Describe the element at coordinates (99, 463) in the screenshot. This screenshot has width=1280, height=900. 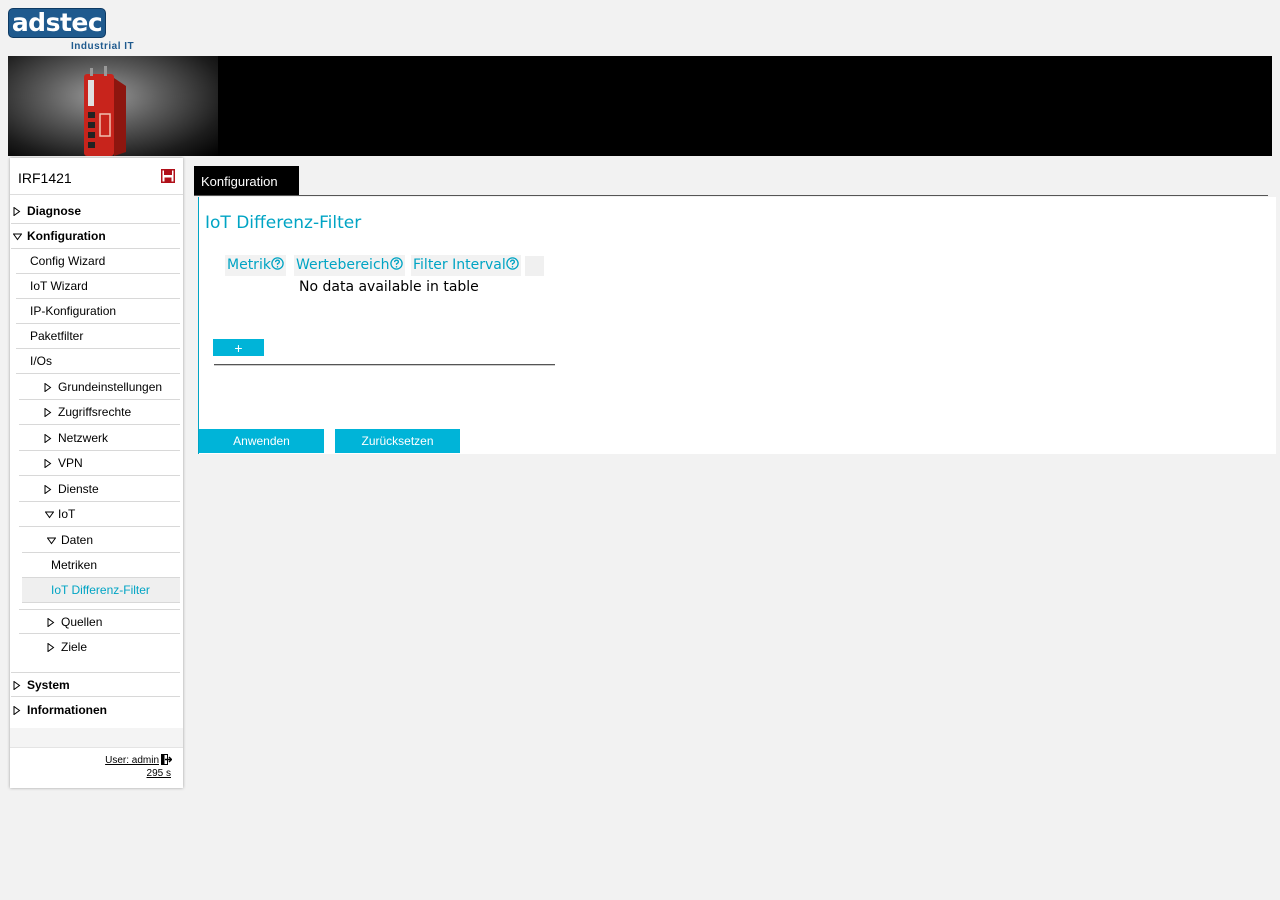
I see `sidebar-item-vpn: VPN` at that location.